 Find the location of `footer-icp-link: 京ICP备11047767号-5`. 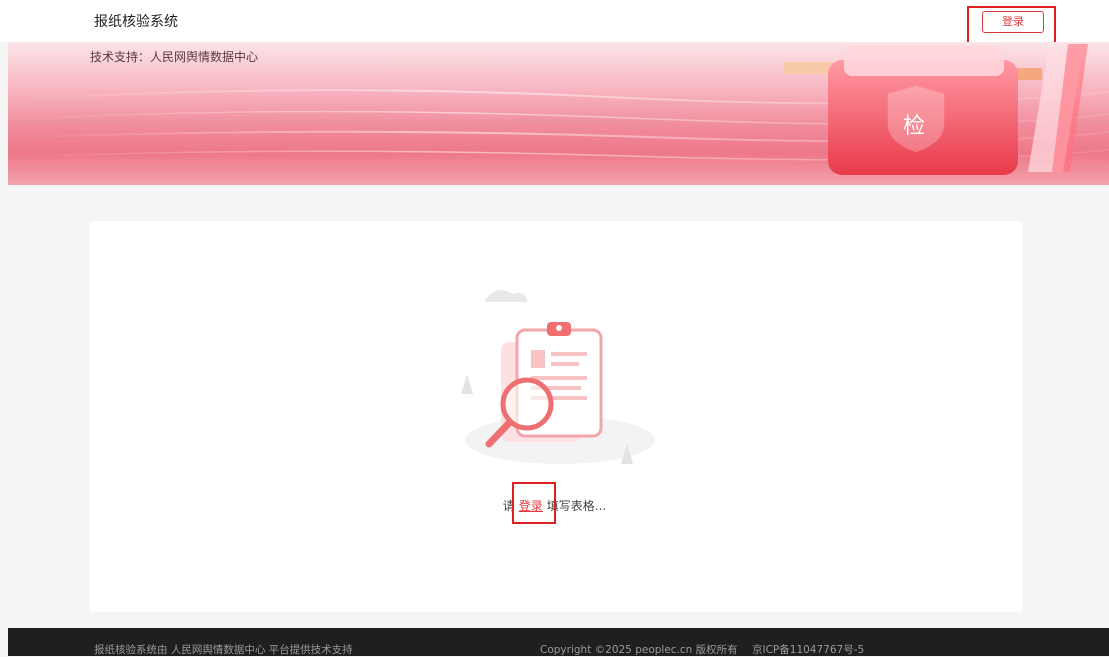

footer-icp-link: 京ICP备11047767号-5 is located at coordinates (808, 649).